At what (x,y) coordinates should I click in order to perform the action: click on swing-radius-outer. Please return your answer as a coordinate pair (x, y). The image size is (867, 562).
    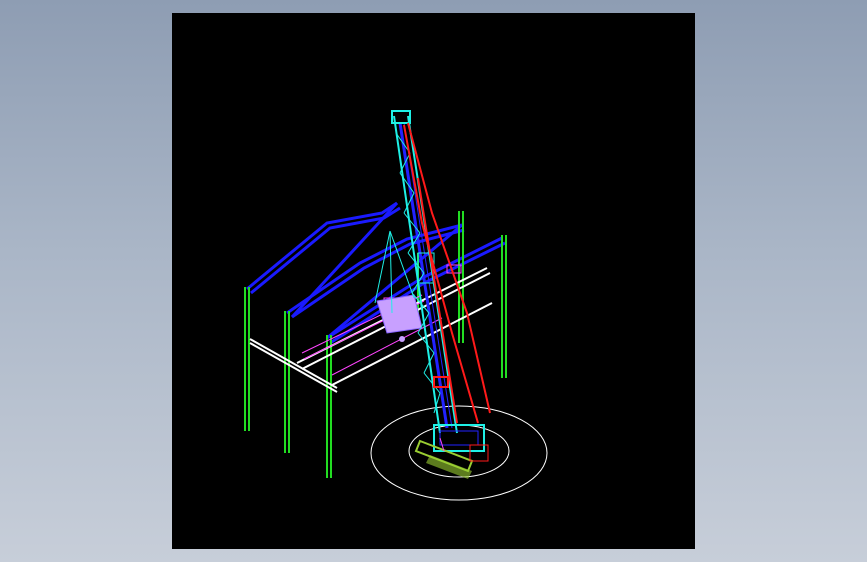
    Looking at the image, I should click on (459, 453).